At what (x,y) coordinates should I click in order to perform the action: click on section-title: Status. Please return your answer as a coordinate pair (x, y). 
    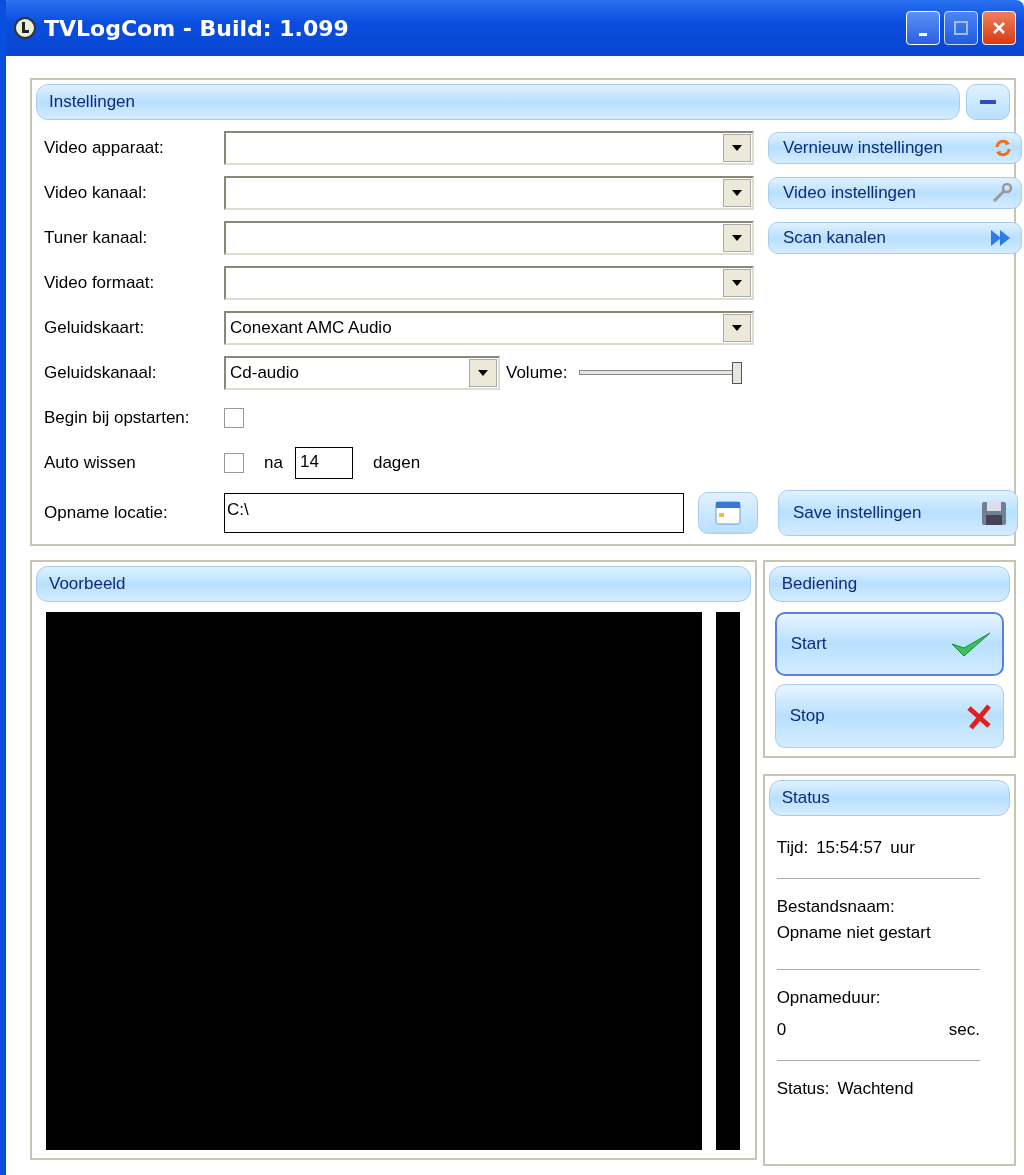
    Looking at the image, I should click on (805, 798).